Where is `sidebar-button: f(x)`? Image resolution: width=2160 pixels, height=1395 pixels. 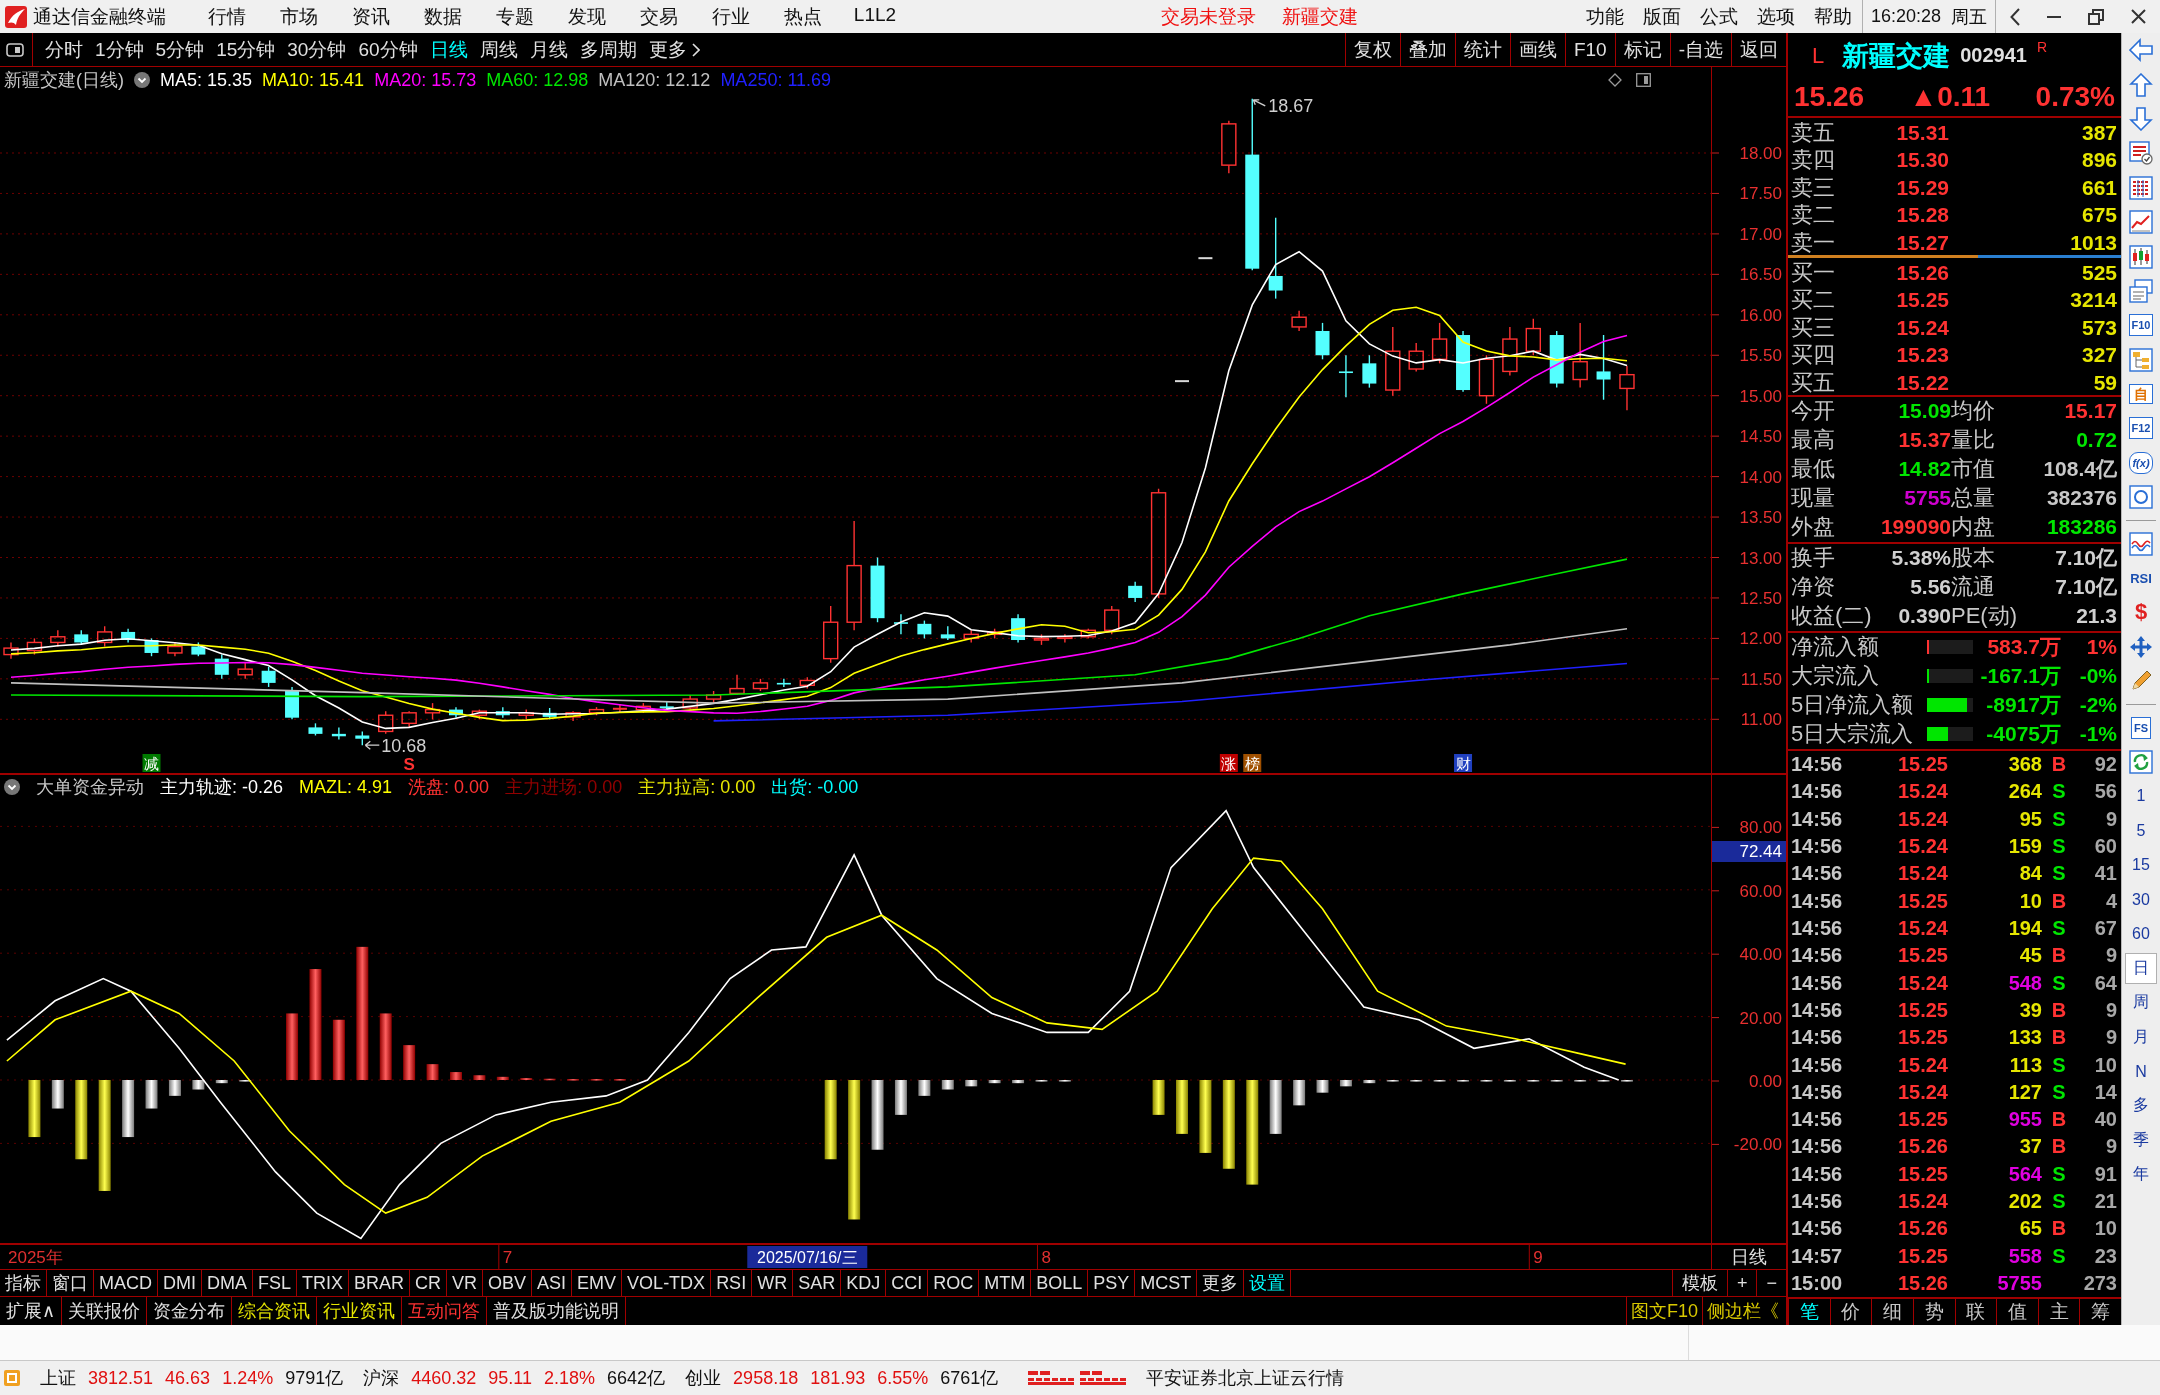 sidebar-button: f(x) is located at coordinates (2141, 462).